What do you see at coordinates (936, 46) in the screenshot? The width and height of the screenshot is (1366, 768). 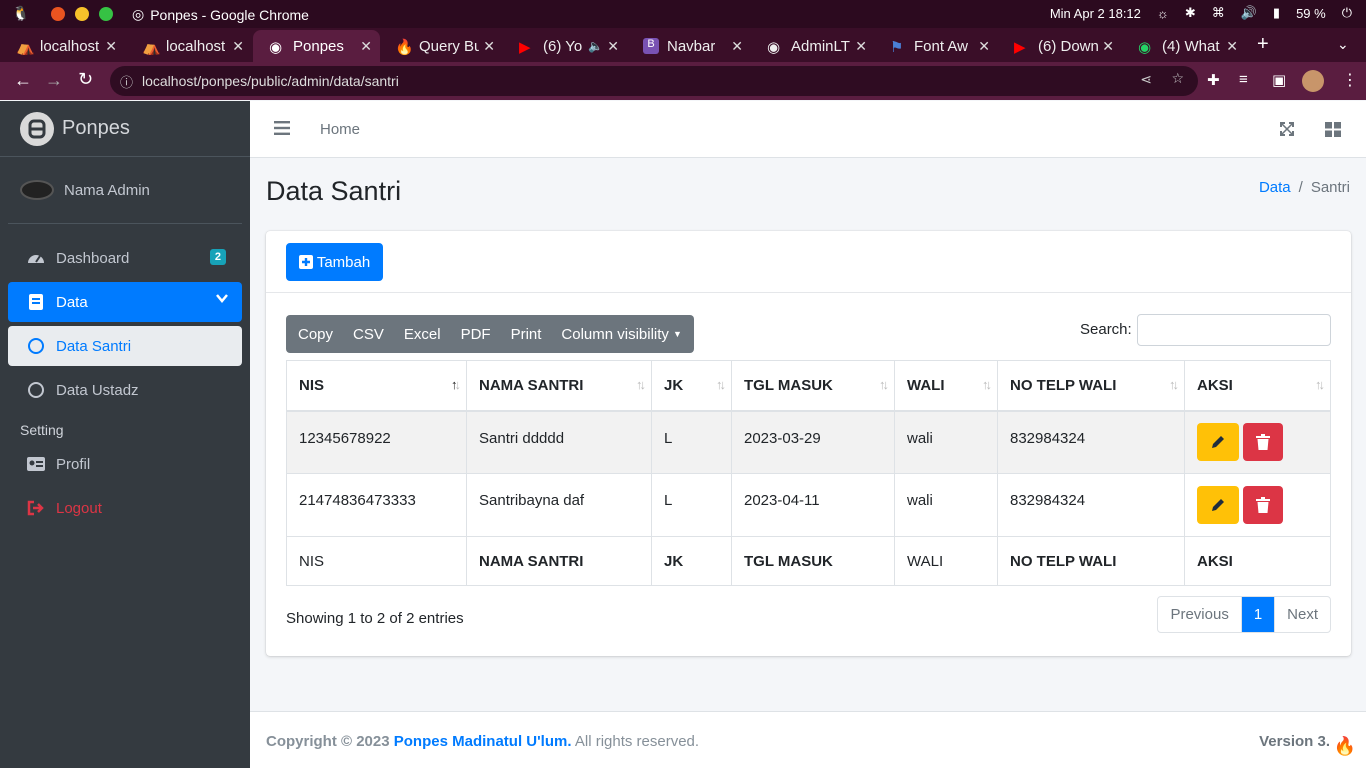 I see `browser-tab: ⚑ Font Aw ✕` at bounding box center [936, 46].